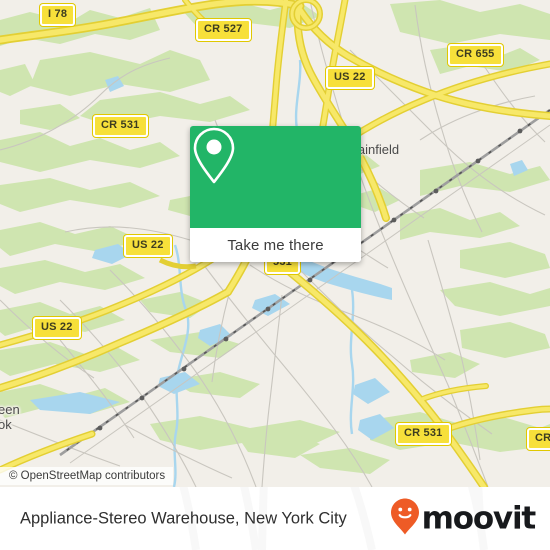 This screenshot has width=550, height=550. Describe the element at coordinates (6, 424) in the screenshot. I see `place-label-brook: ok` at that location.